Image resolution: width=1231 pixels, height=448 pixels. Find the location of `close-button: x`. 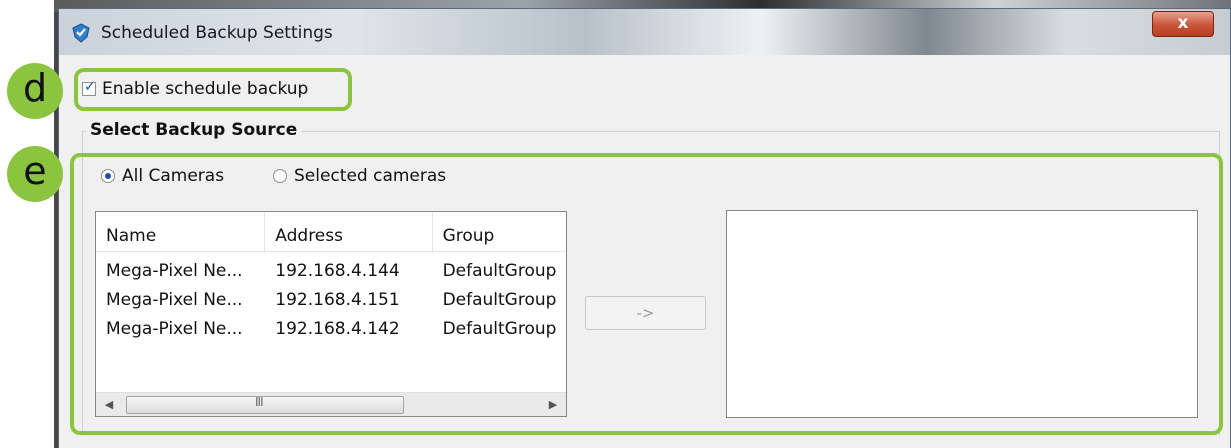

close-button: x is located at coordinates (1183, 24).